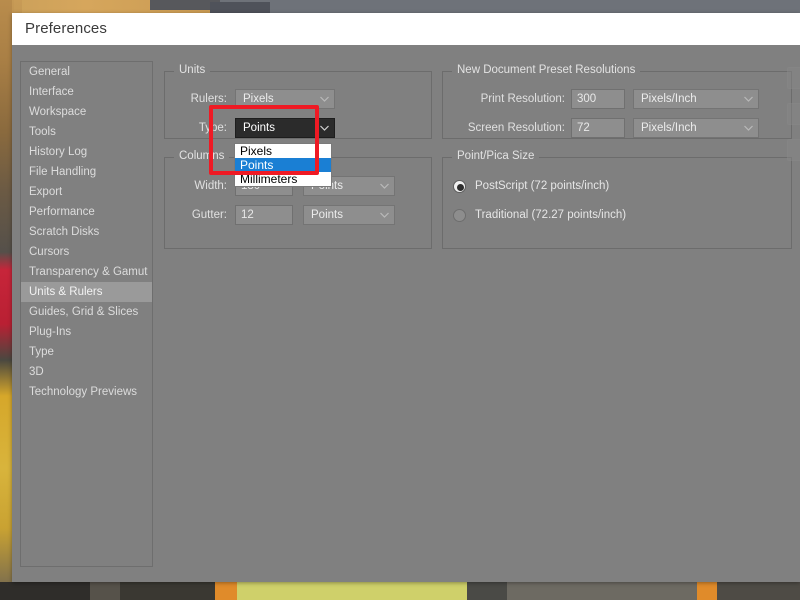 The image size is (800, 600). I want to click on sidebar-item-label: Tools, so click(42, 132).